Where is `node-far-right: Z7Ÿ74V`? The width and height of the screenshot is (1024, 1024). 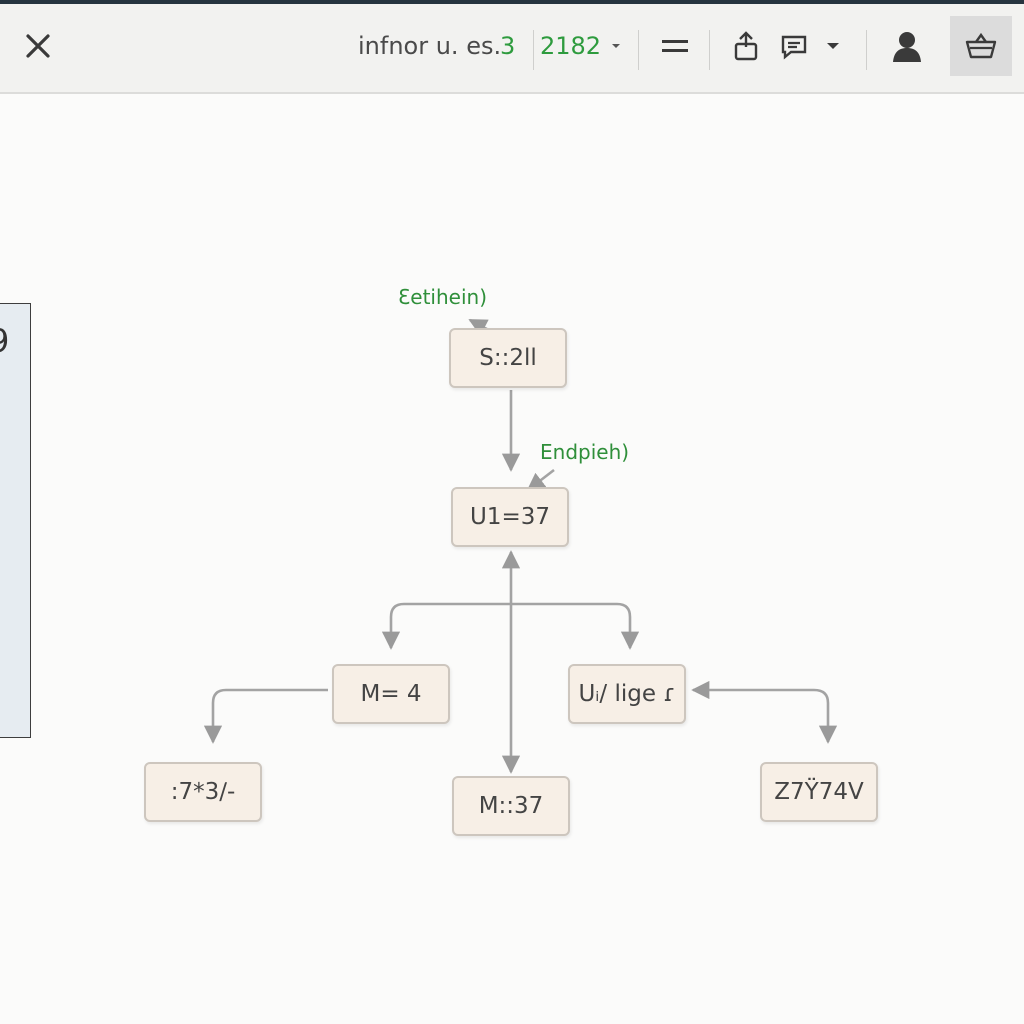
node-far-right: Z7Ÿ74V is located at coordinates (819, 792).